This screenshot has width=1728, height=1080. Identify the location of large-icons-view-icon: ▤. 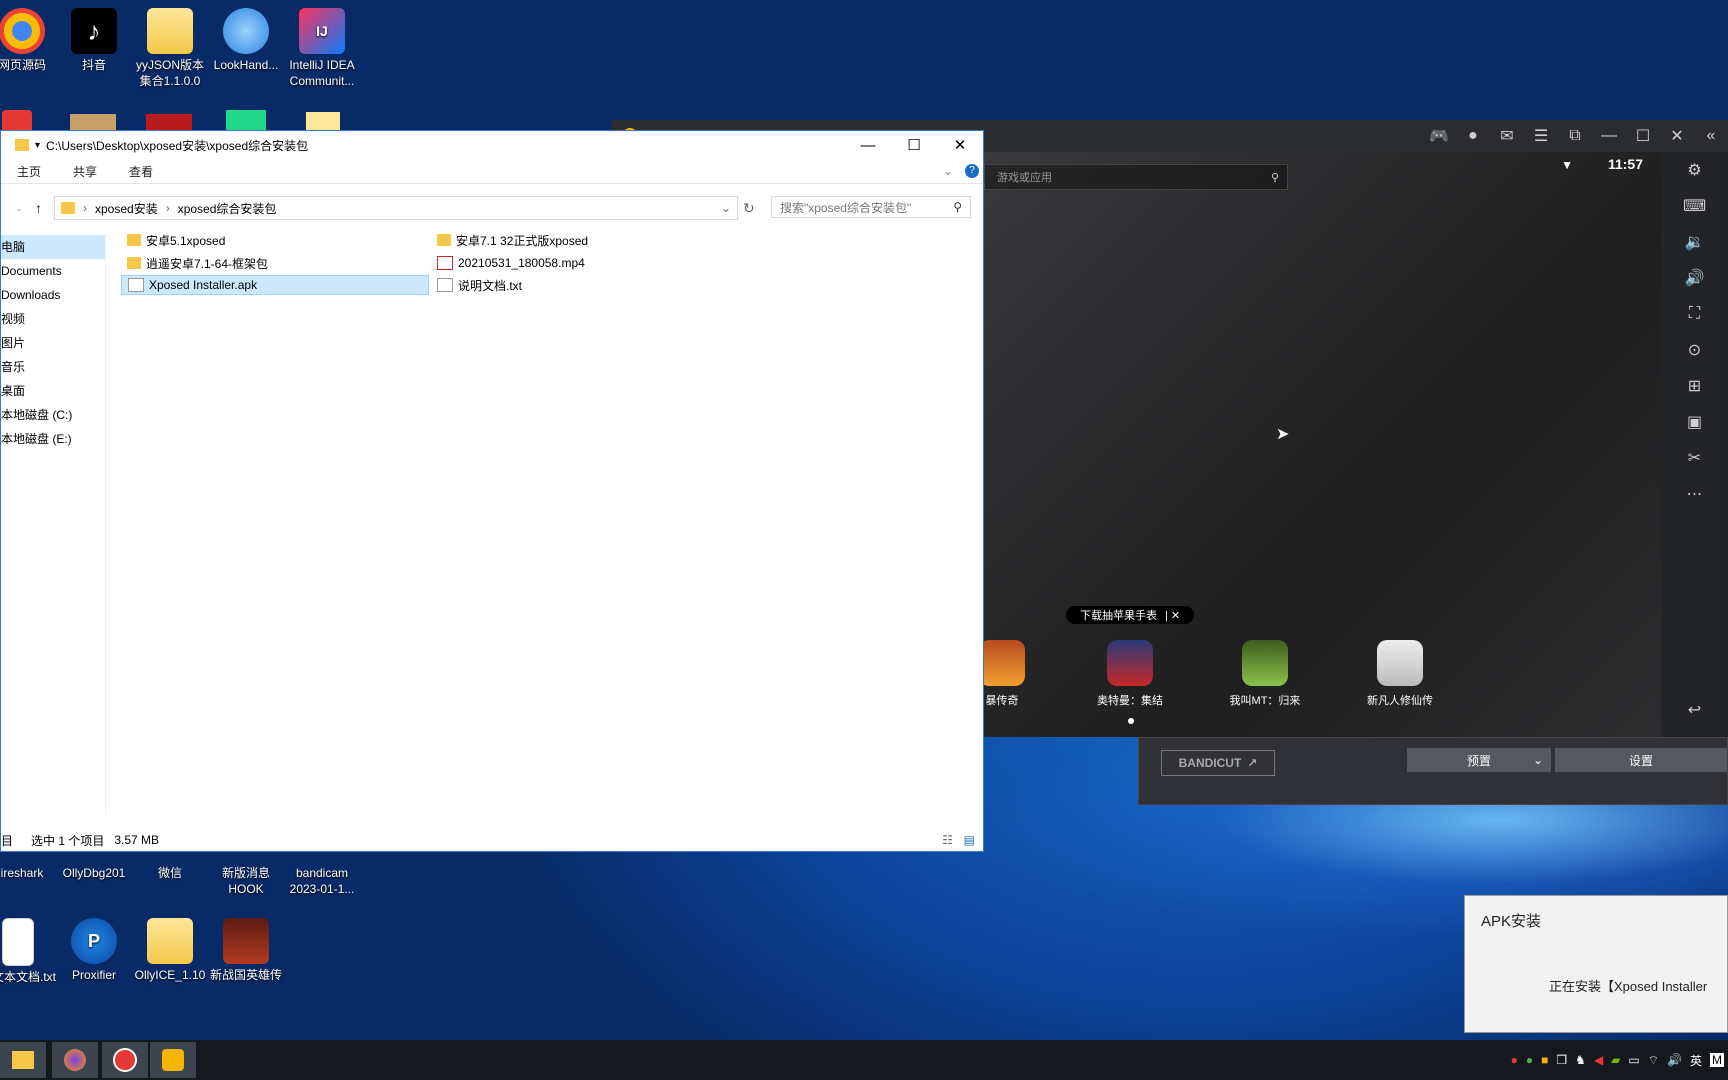
(969, 840).